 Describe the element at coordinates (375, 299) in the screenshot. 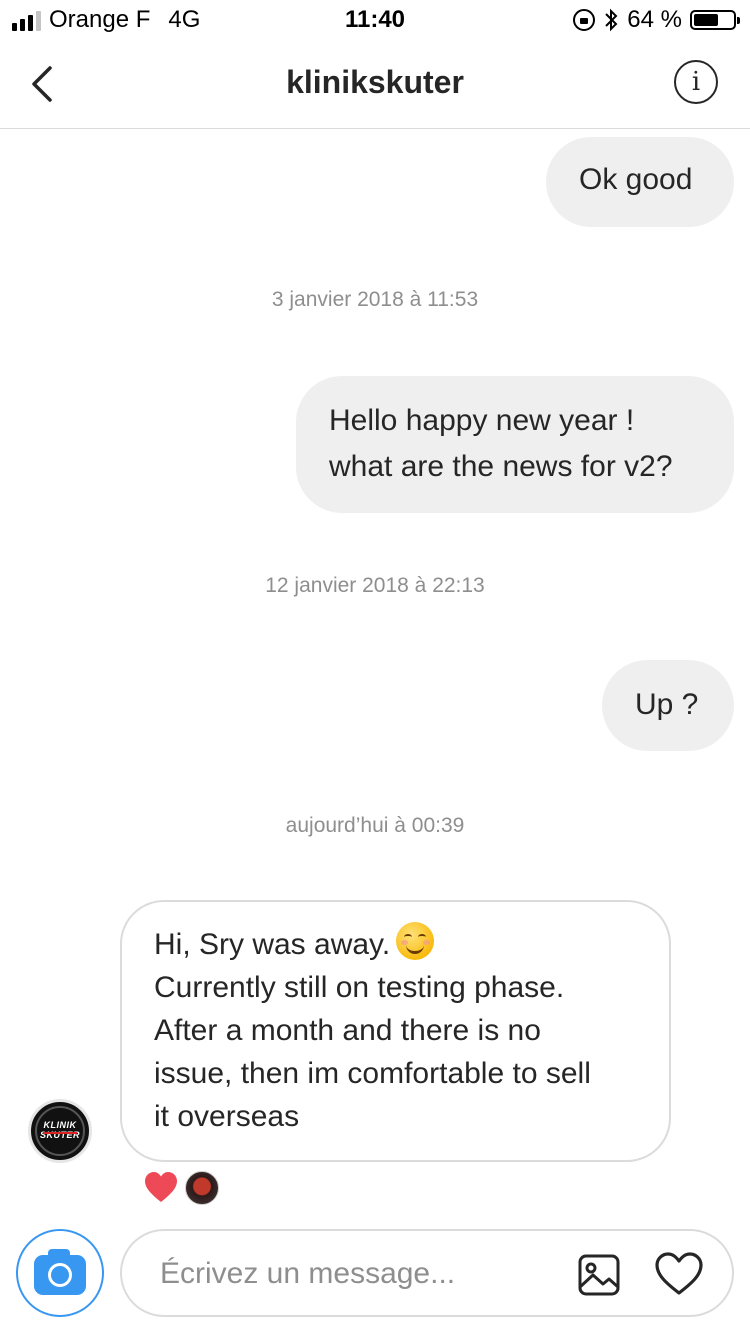

I see `timestamp: 3 janvier 2018 à 11:53` at that location.